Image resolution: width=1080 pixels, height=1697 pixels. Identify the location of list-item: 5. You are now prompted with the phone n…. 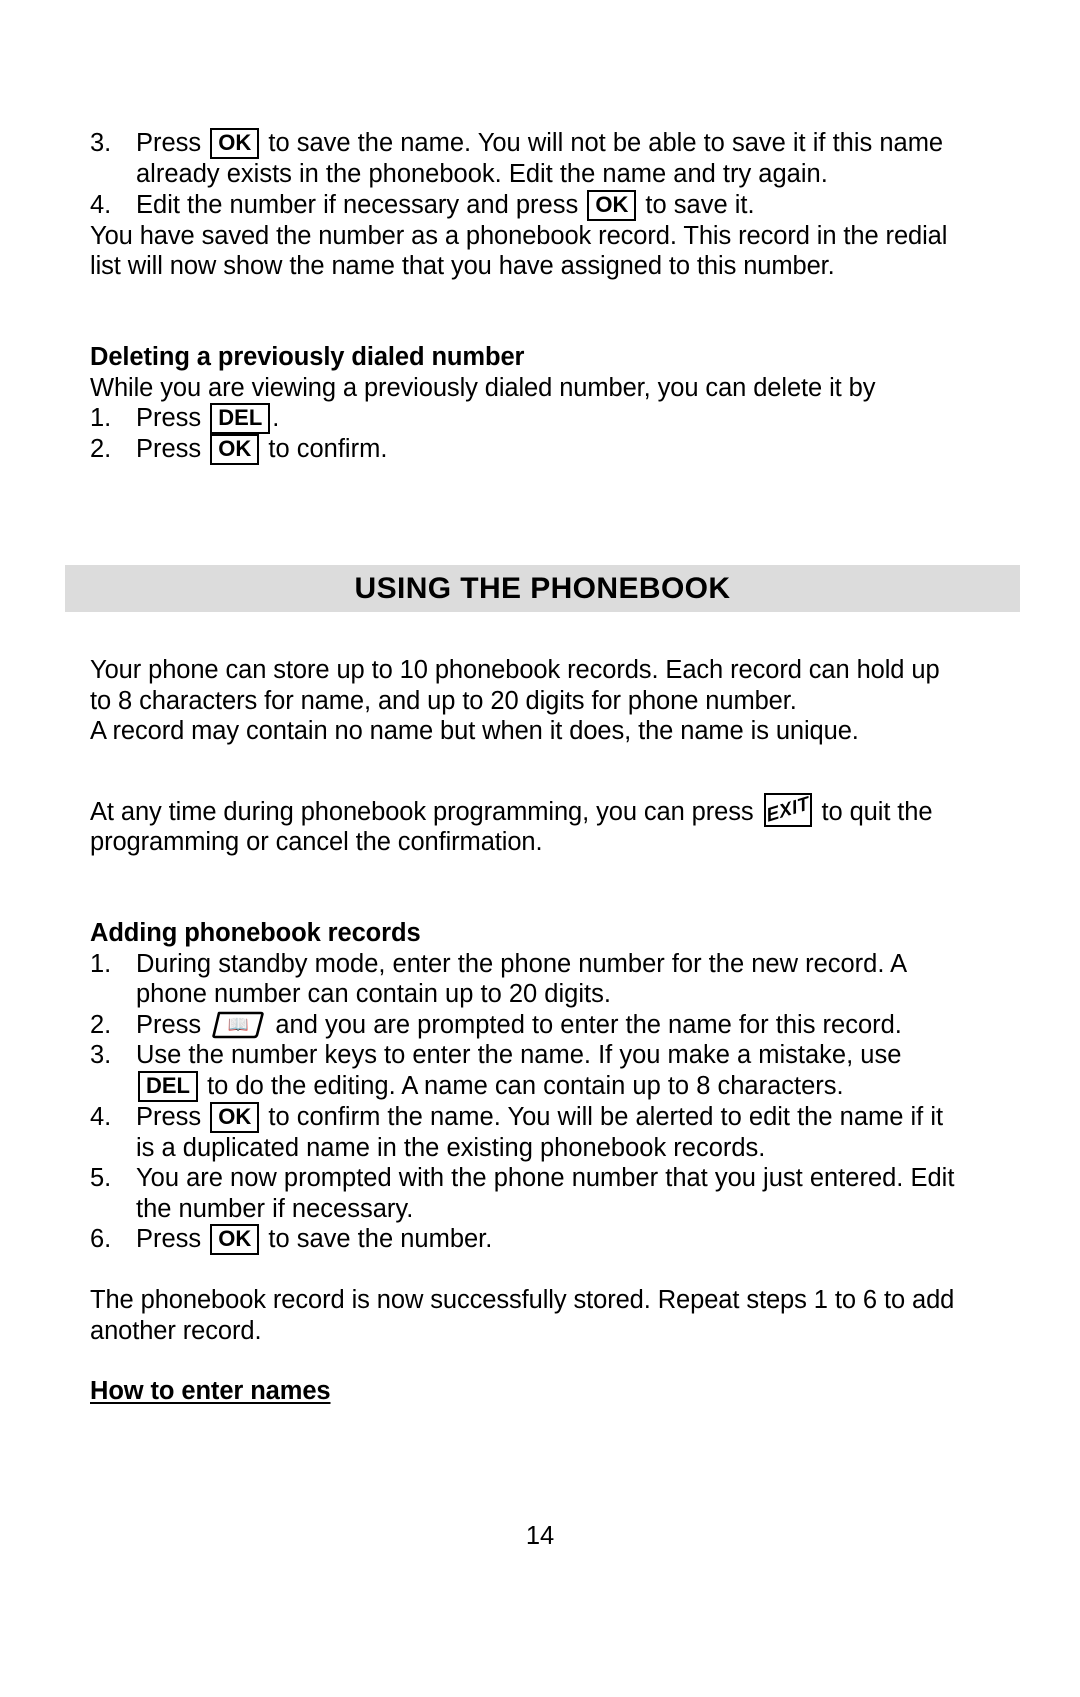
(525, 1193).